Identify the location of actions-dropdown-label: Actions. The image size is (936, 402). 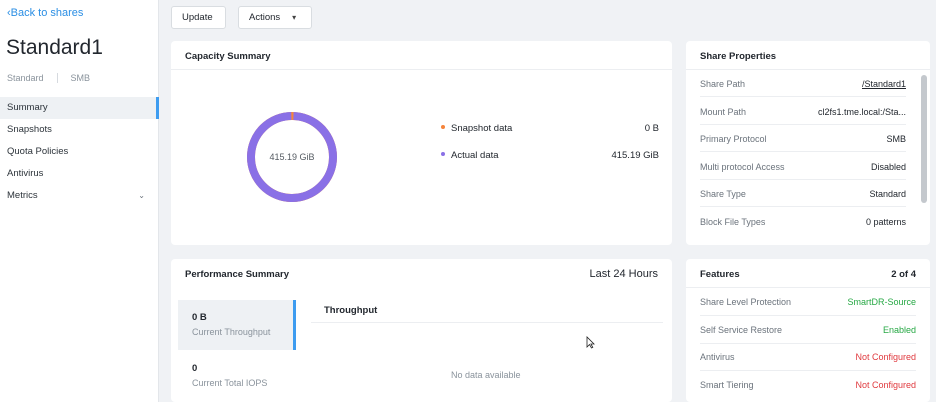
(265, 17).